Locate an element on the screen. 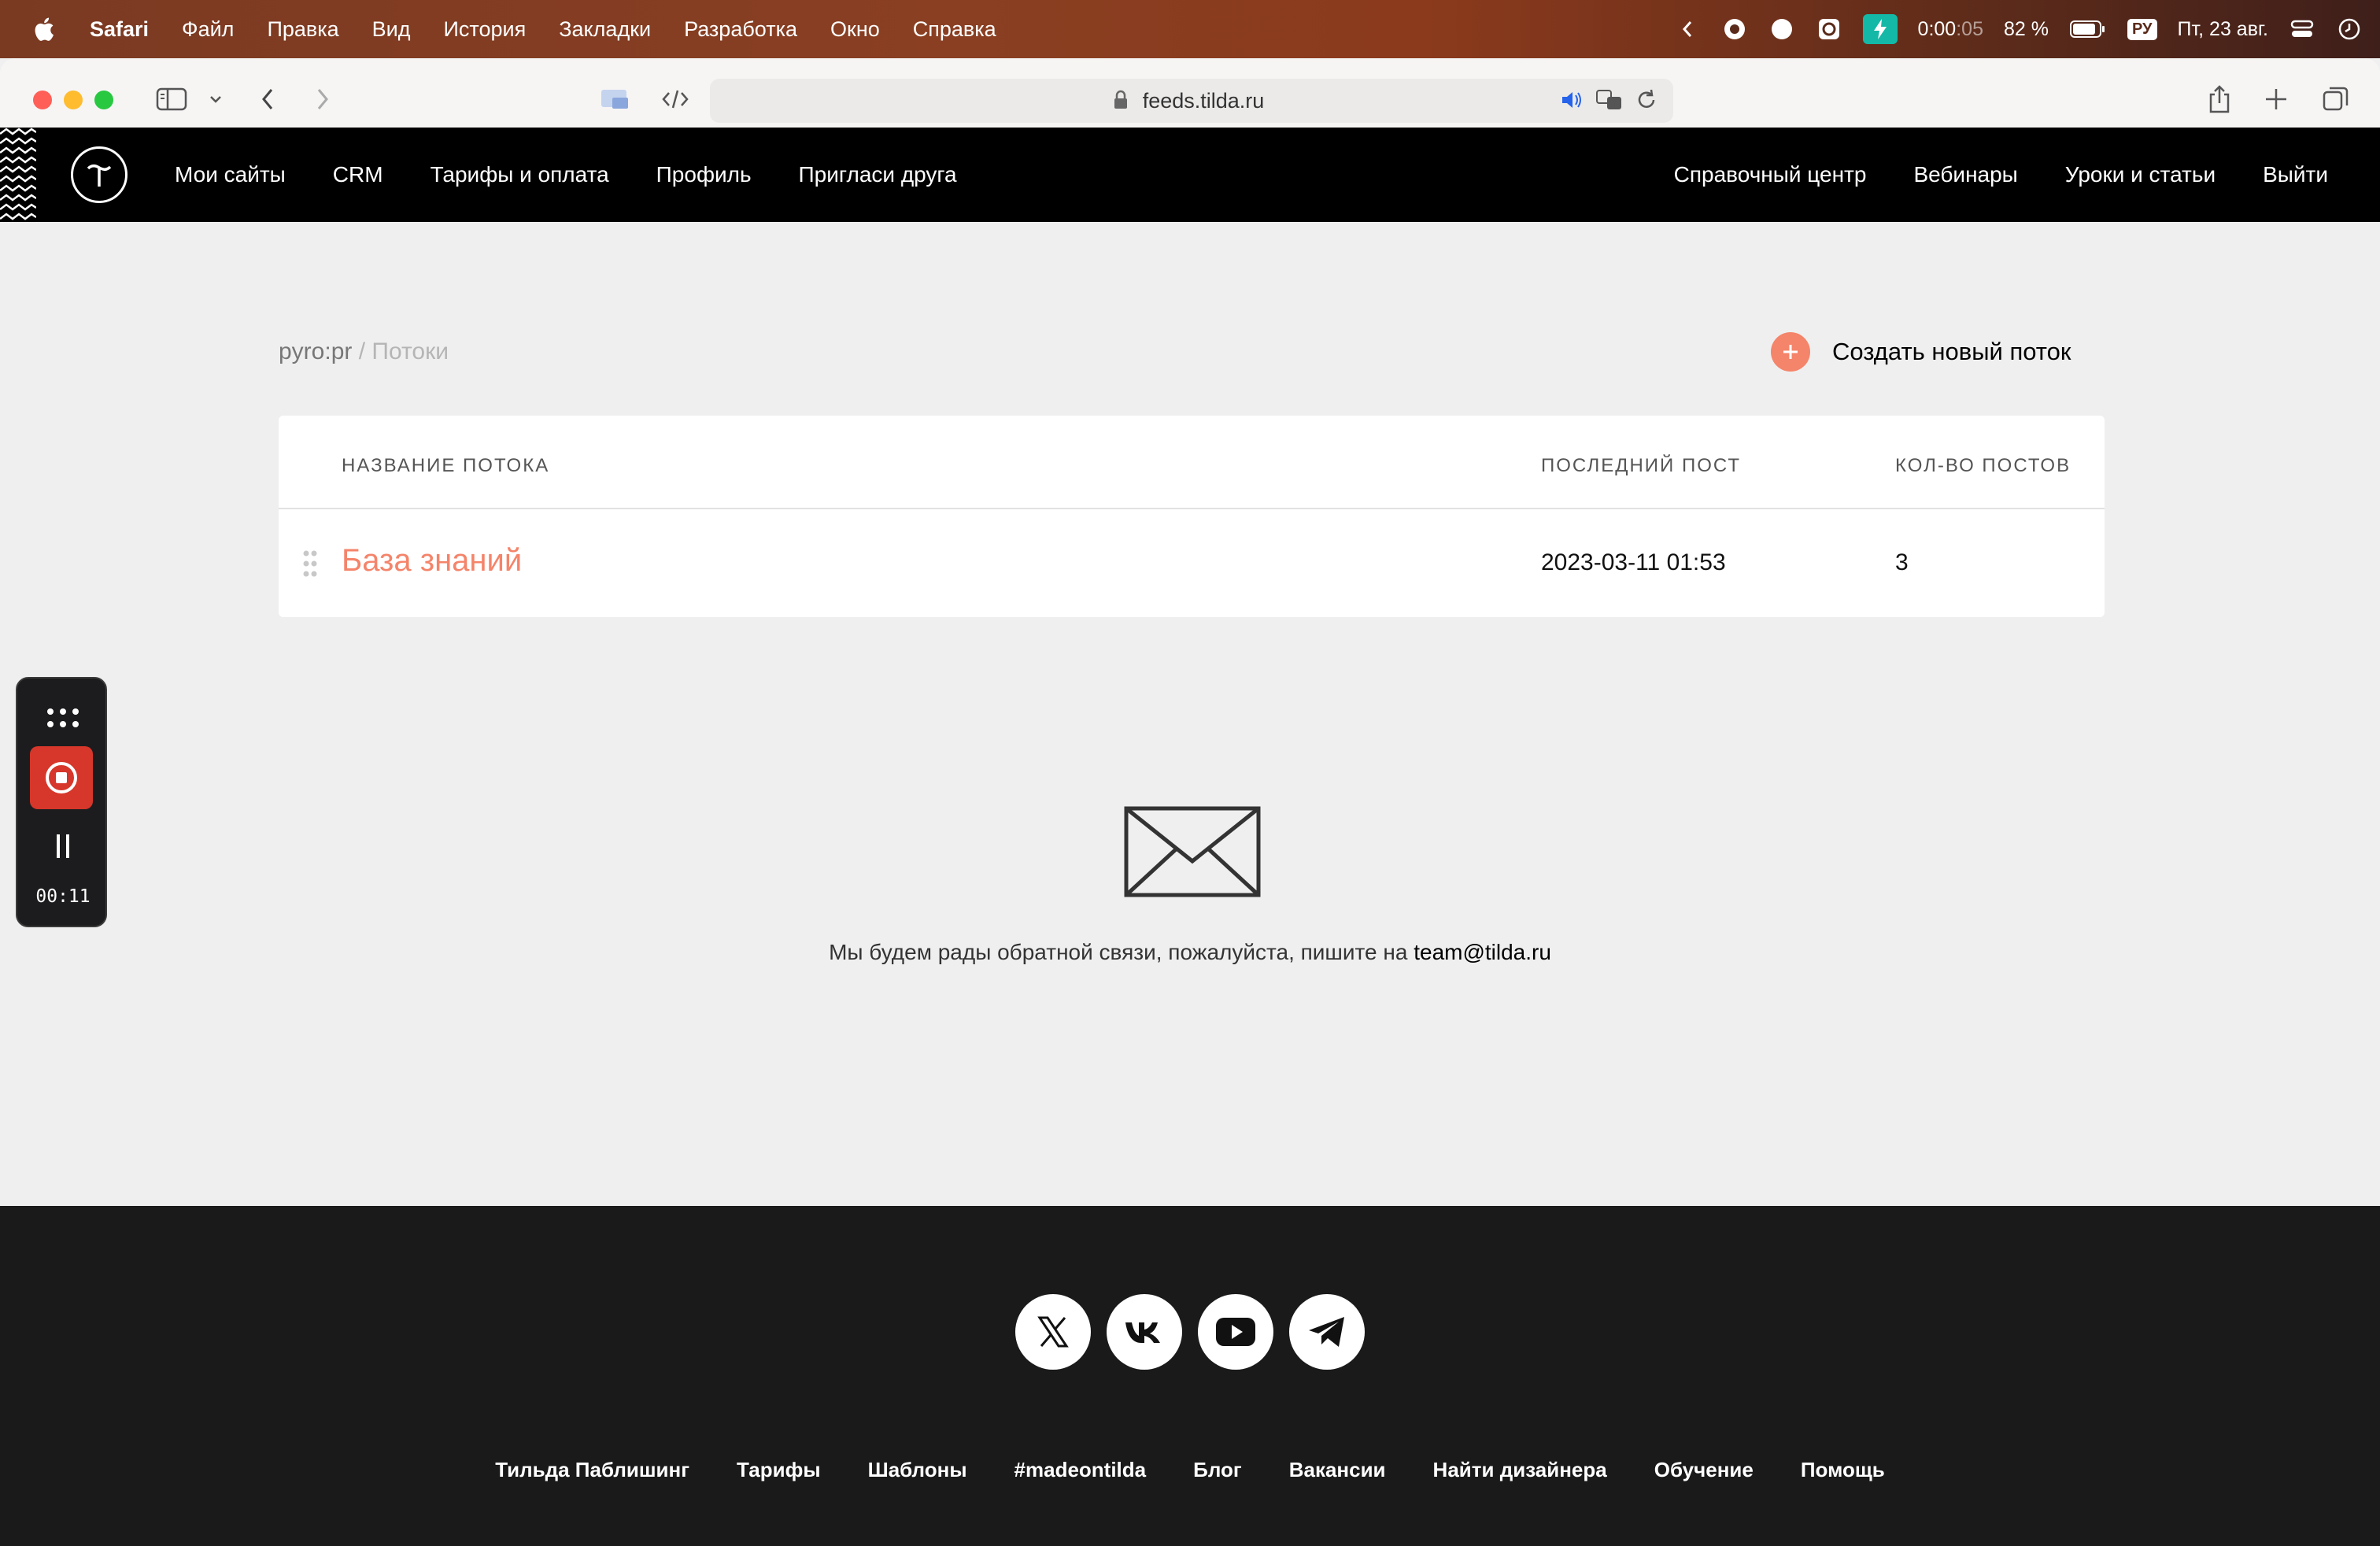 The image size is (2380, 1546). zoom-window-button is located at coordinates (103, 100).